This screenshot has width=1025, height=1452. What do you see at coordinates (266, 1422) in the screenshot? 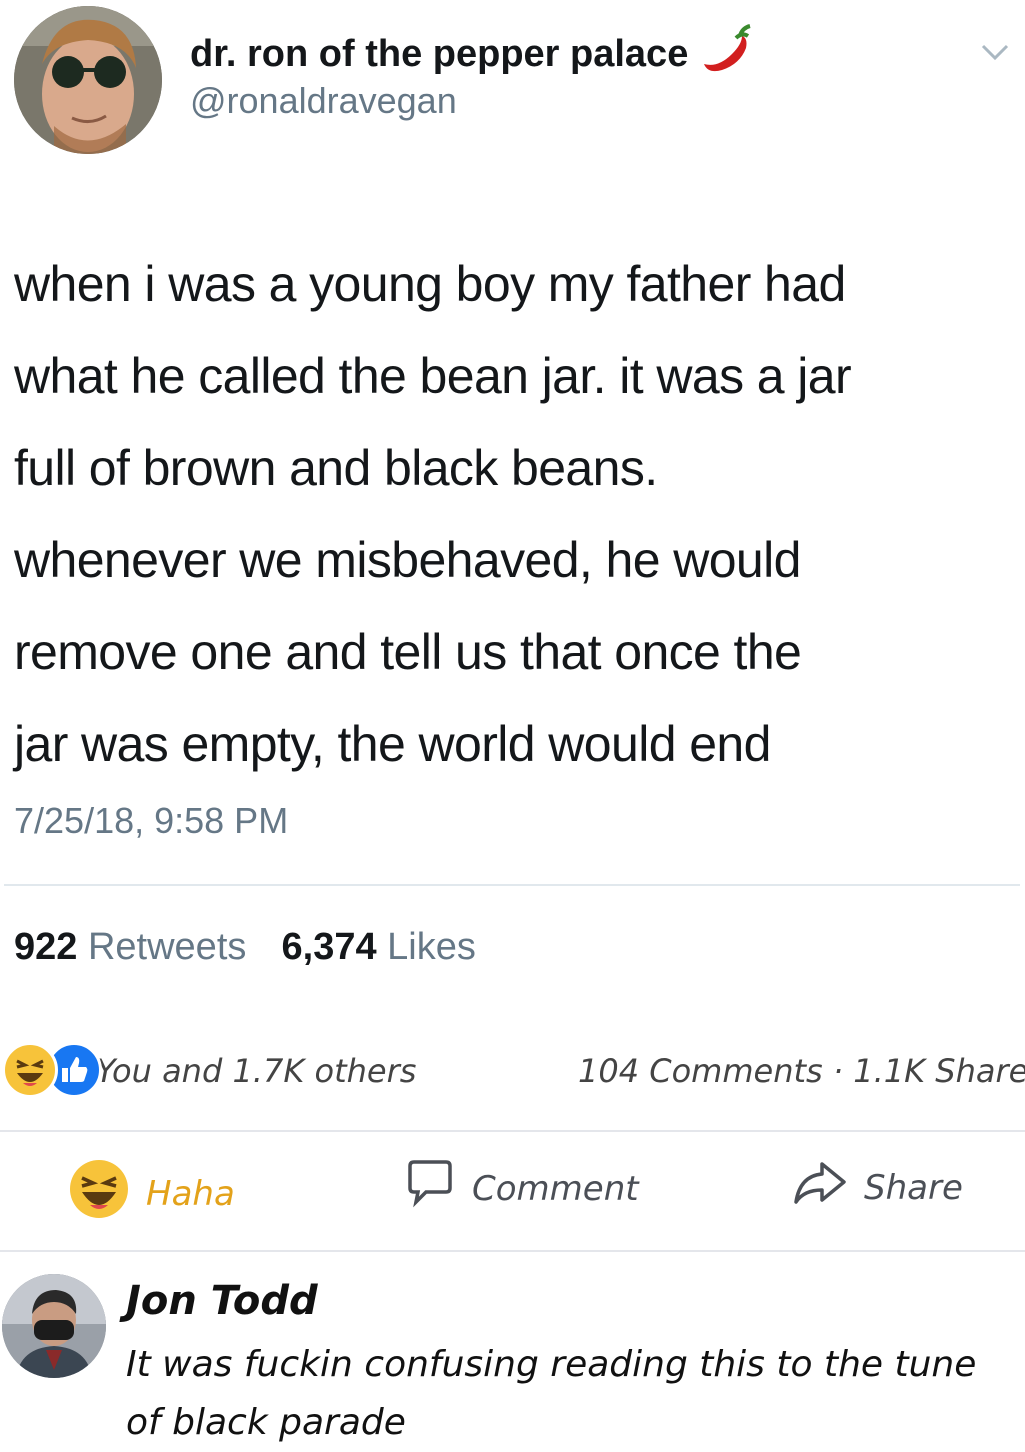
I see `comment-text-line: of black parade` at bounding box center [266, 1422].